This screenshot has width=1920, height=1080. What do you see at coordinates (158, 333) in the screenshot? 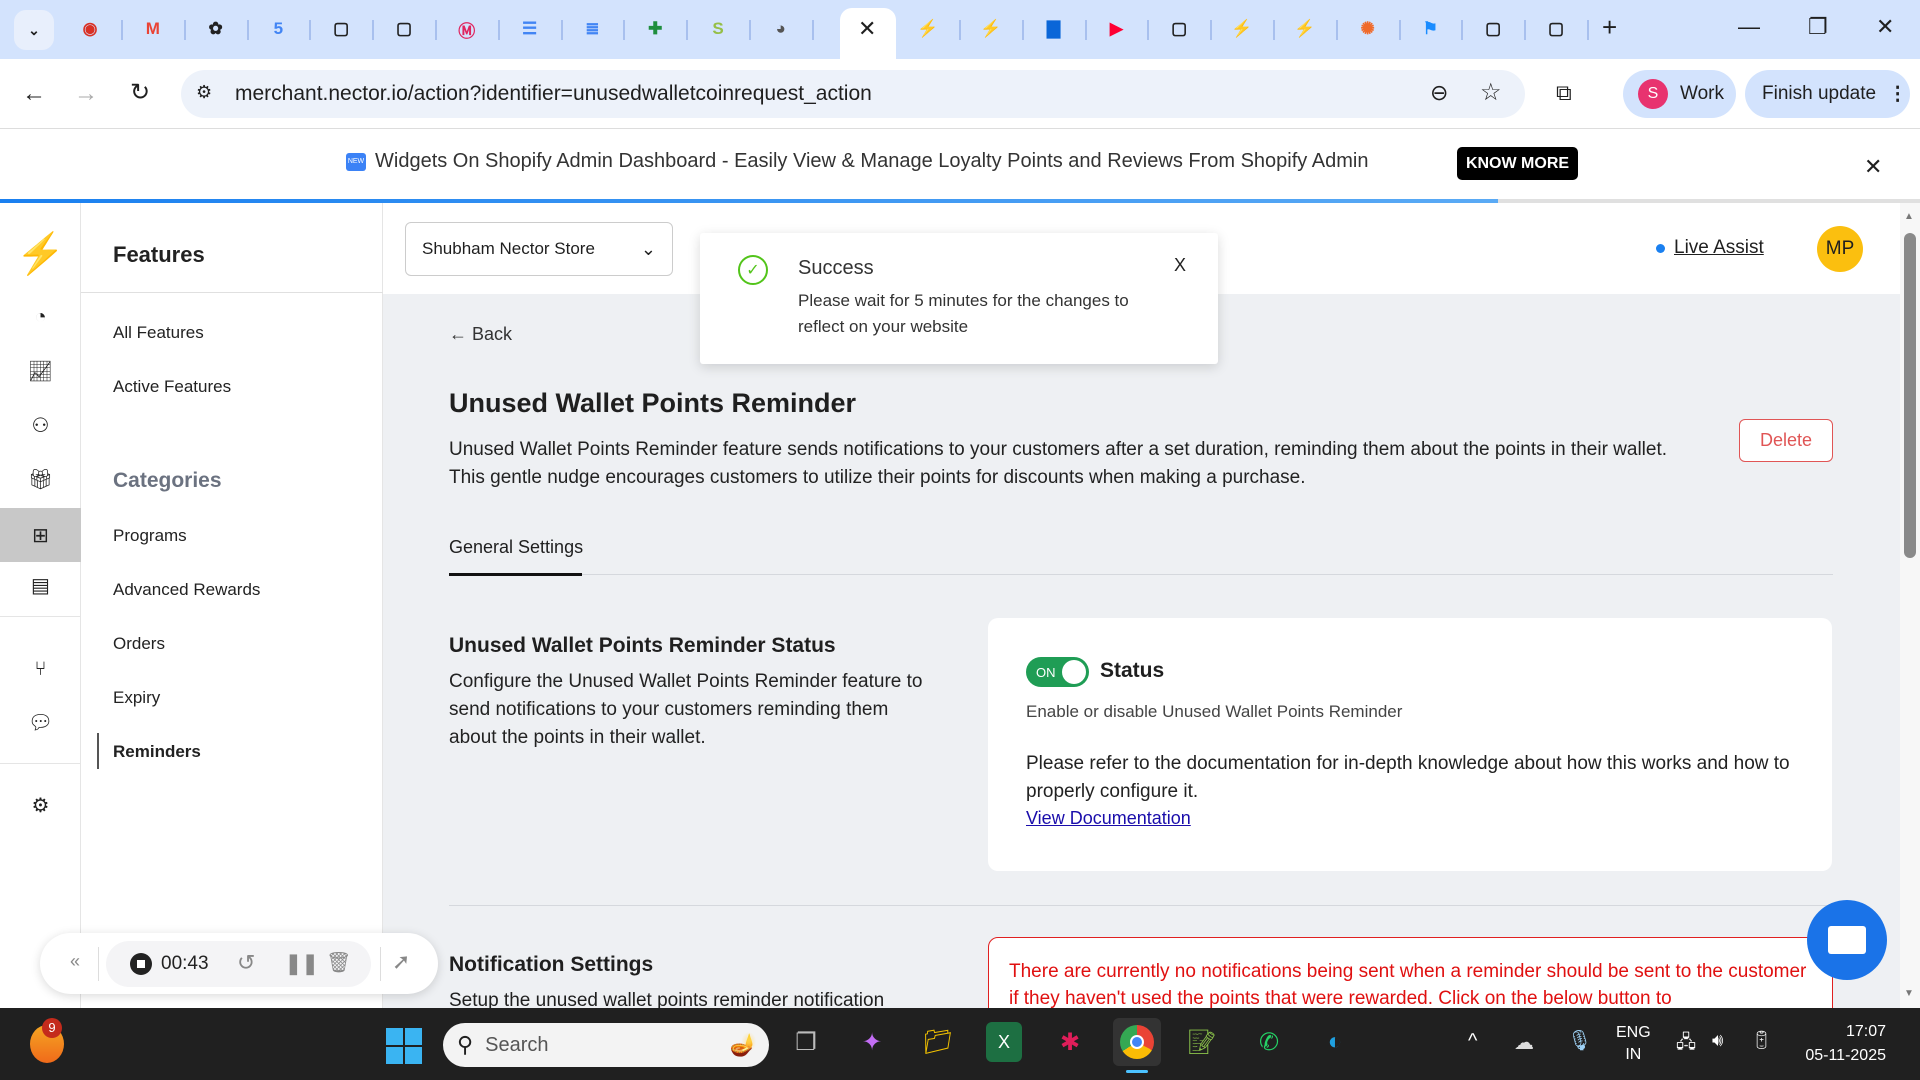
I see `sidebar-item-all-features: All Features` at bounding box center [158, 333].